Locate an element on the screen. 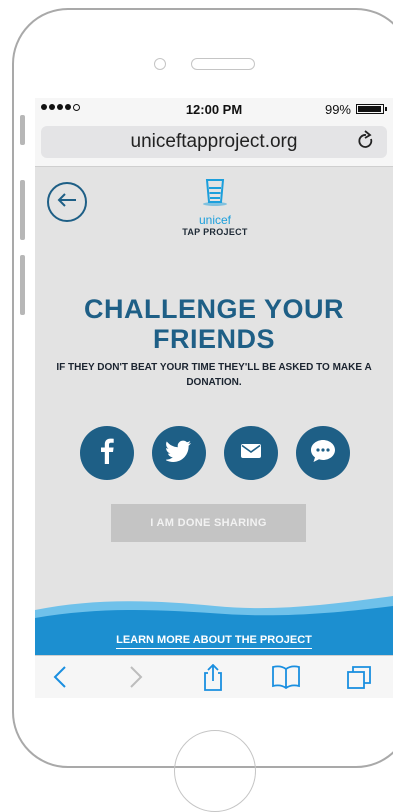 The width and height of the screenshot is (393, 812). back-arrow-icon is located at coordinates (67, 202).